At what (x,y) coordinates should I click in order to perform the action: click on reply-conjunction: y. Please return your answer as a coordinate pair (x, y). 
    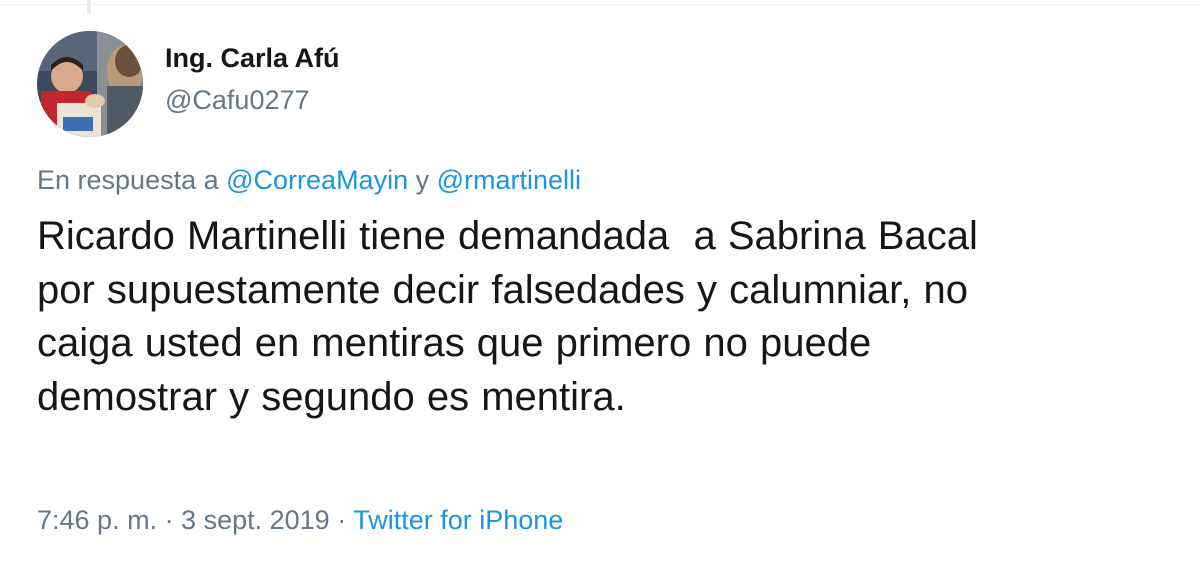
    Looking at the image, I should click on (422, 180).